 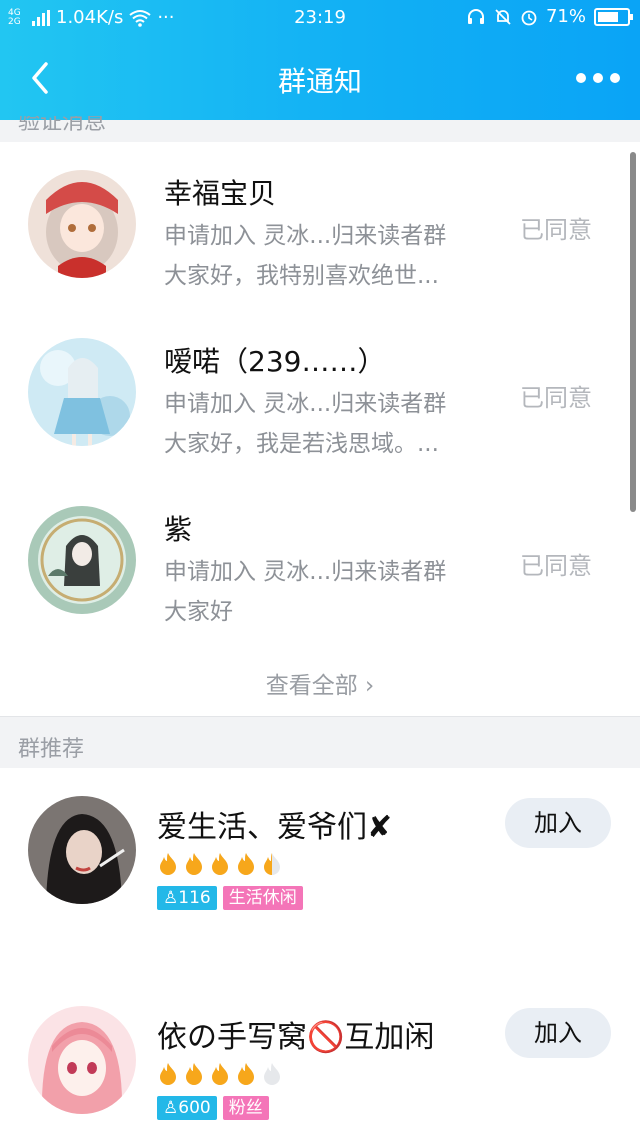 I want to click on group-name: 依の手写窝🚫互加闲, so click(x=296, y=1037).